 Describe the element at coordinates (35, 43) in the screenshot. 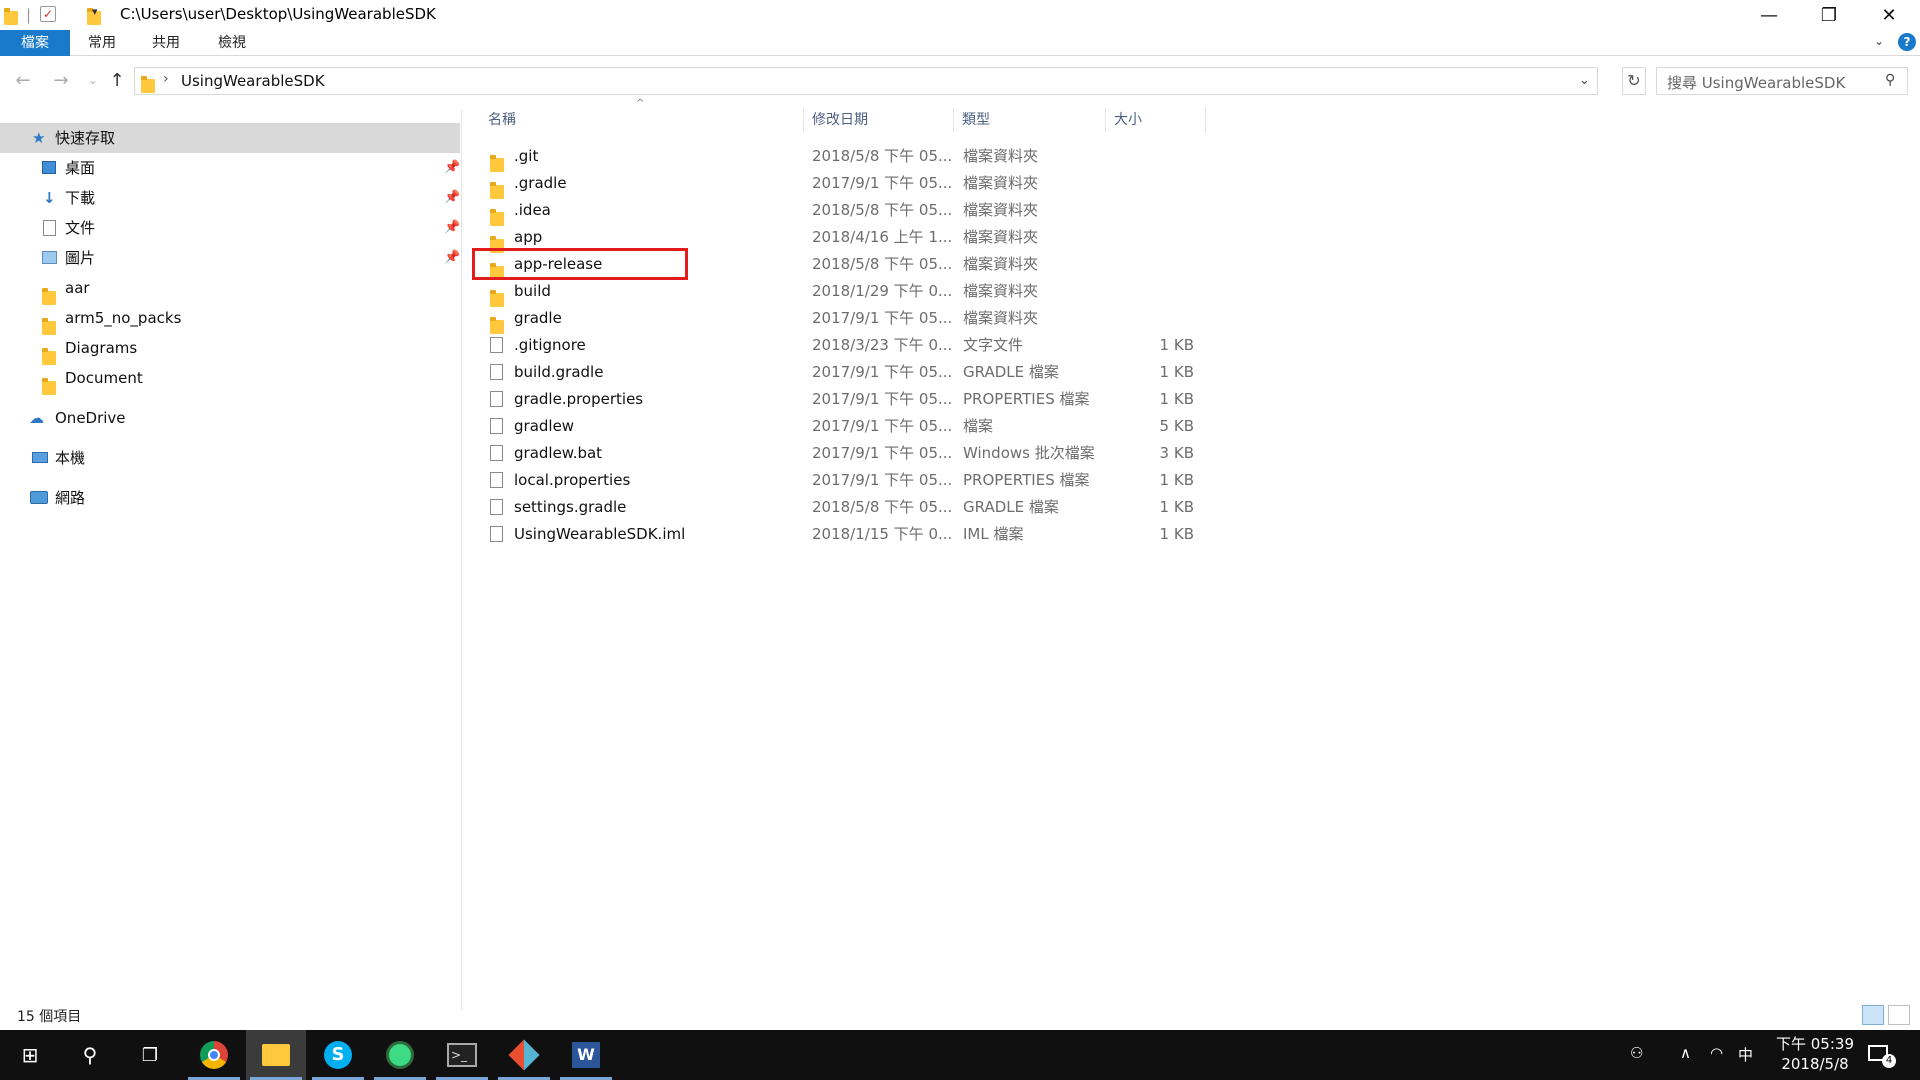

I see `tab-file: 檔案` at that location.